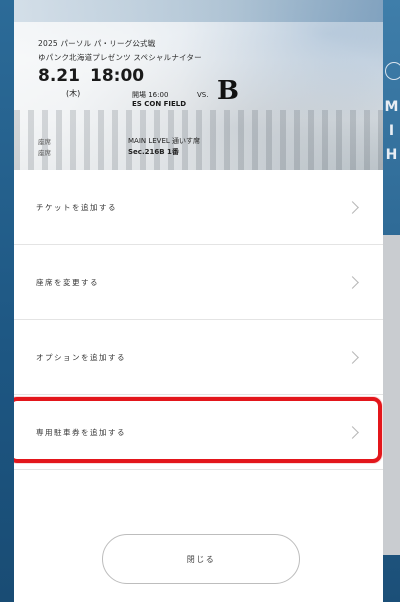 Image resolution: width=400 pixels, height=602 pixels. I want to click on menu-item-change-seat: 座席を変更する, so click(198, 282).